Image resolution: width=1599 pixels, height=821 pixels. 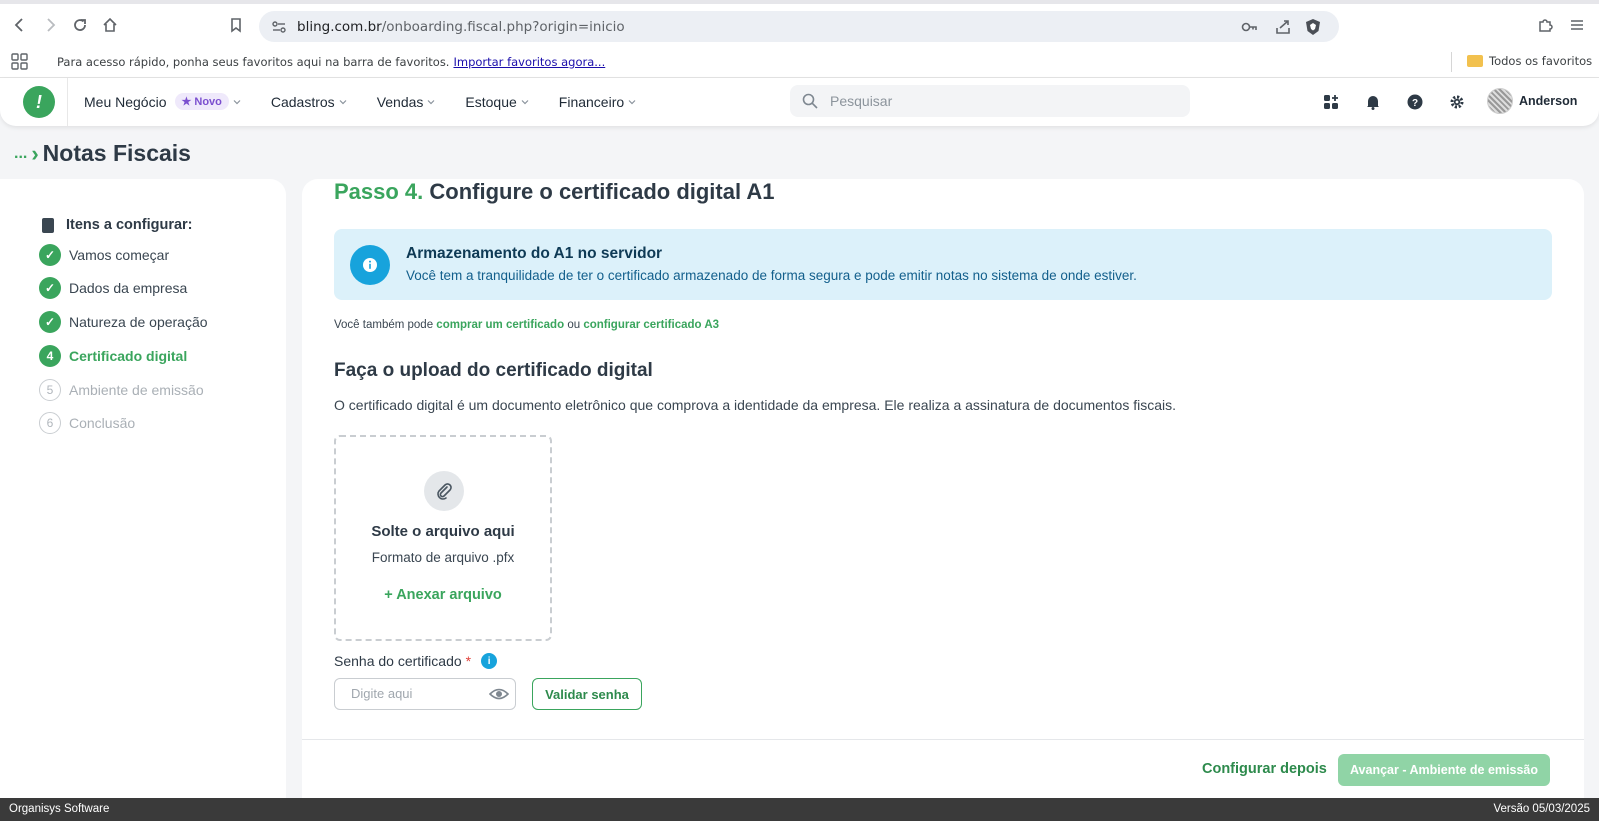 I want to click on breadcrumb: ... › Notas Fiscais, so click(x=102, y=153).